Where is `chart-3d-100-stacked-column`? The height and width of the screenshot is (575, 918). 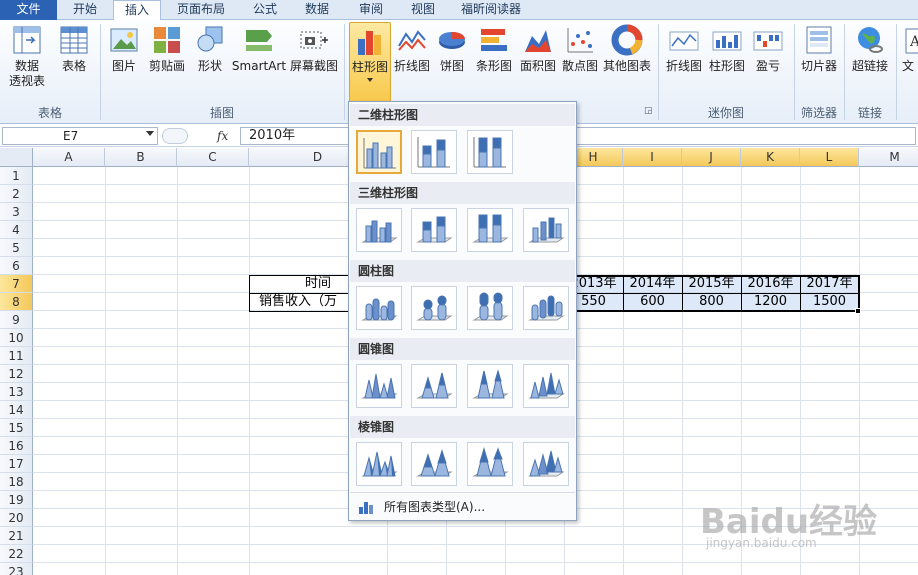 chart-3d-100-stacked-column is located at coordinates (490, 230).